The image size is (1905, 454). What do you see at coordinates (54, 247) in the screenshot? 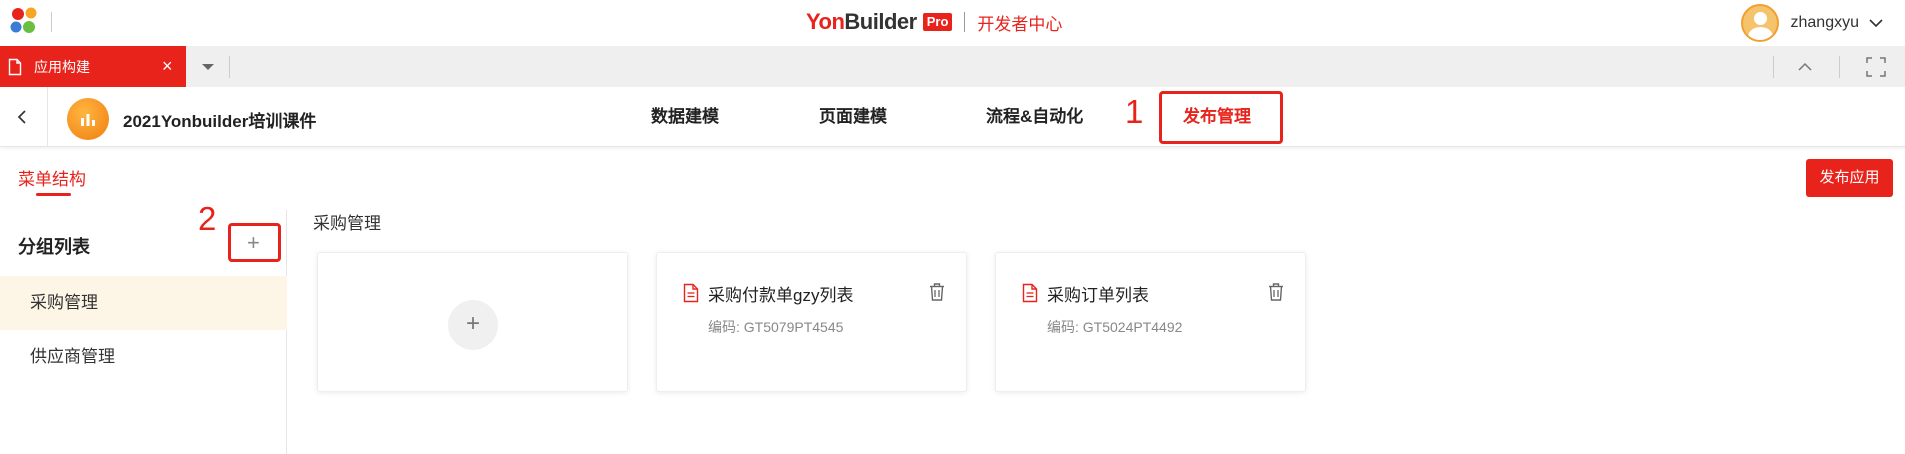
I see `group-list-title: 分组列表` at bounding box center [54, 247].